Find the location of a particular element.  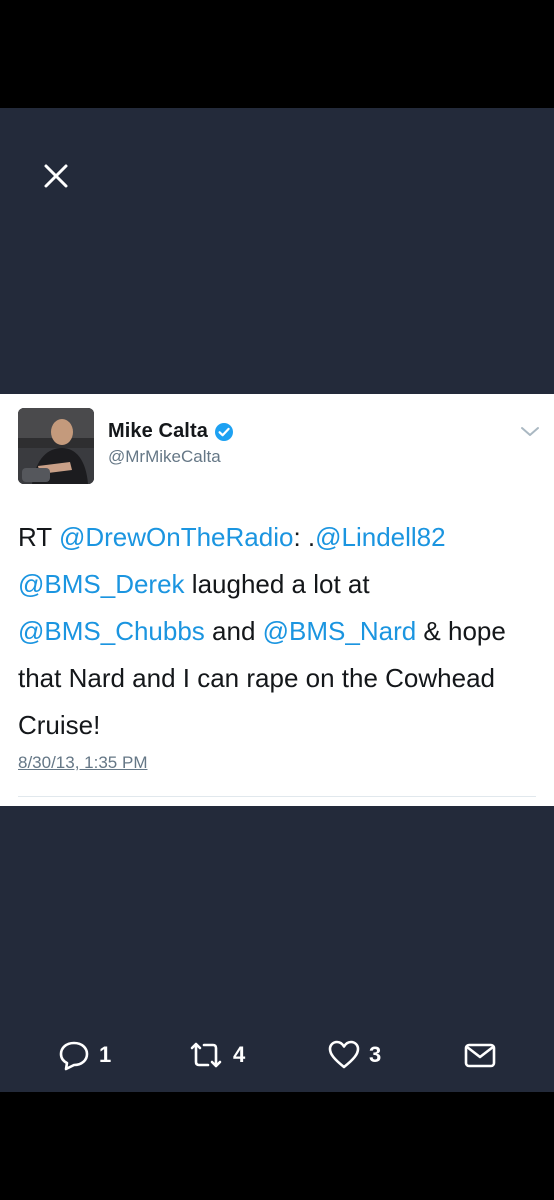

reply-button: 1 is located at coordinates (83, 1055).